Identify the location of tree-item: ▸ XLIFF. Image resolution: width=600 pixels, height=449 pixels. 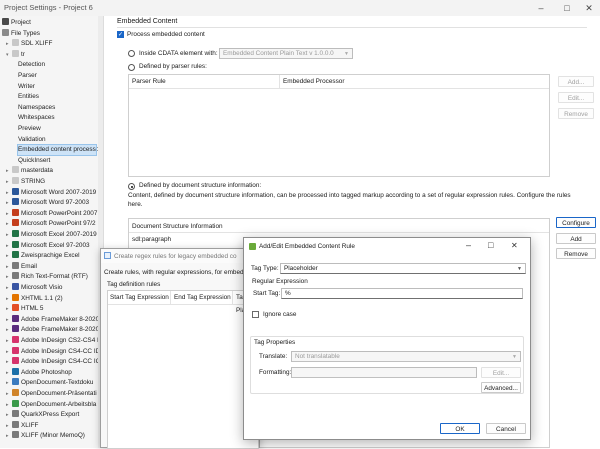
(51, 425).